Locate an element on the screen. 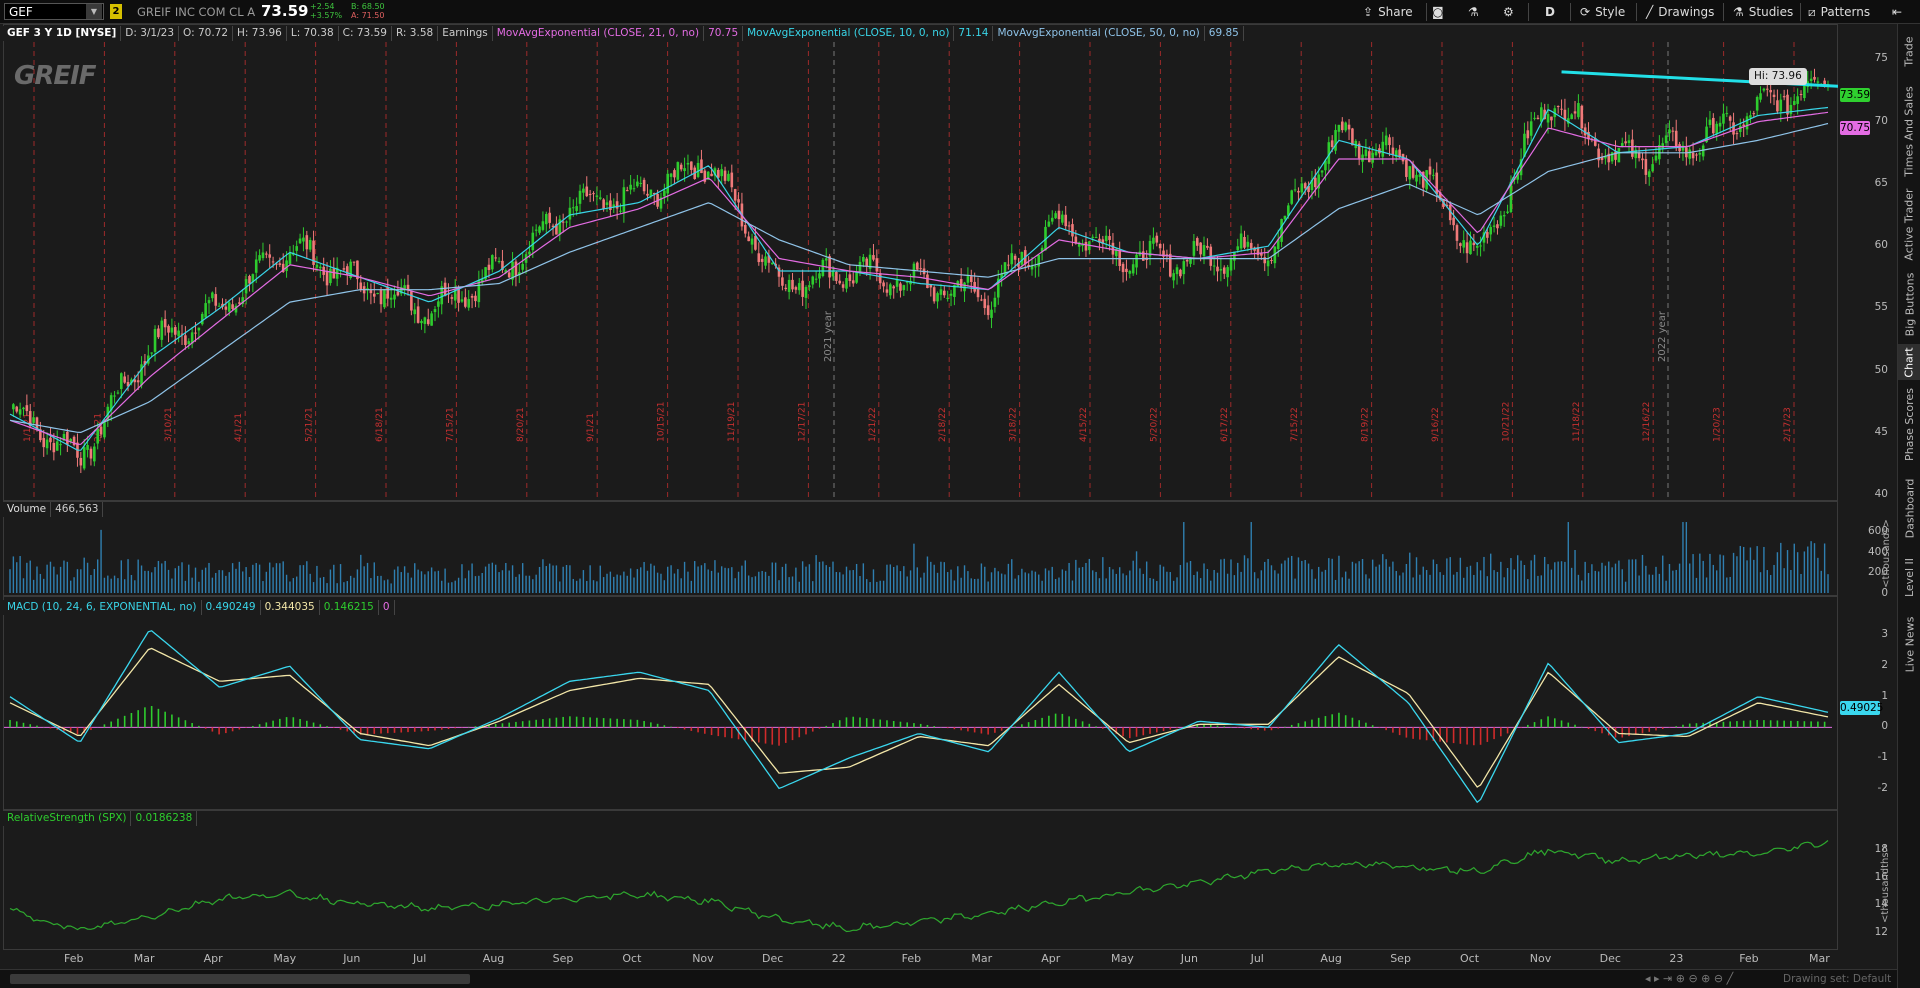  link-group-badge: 2 is located at coordinates (116, 11).